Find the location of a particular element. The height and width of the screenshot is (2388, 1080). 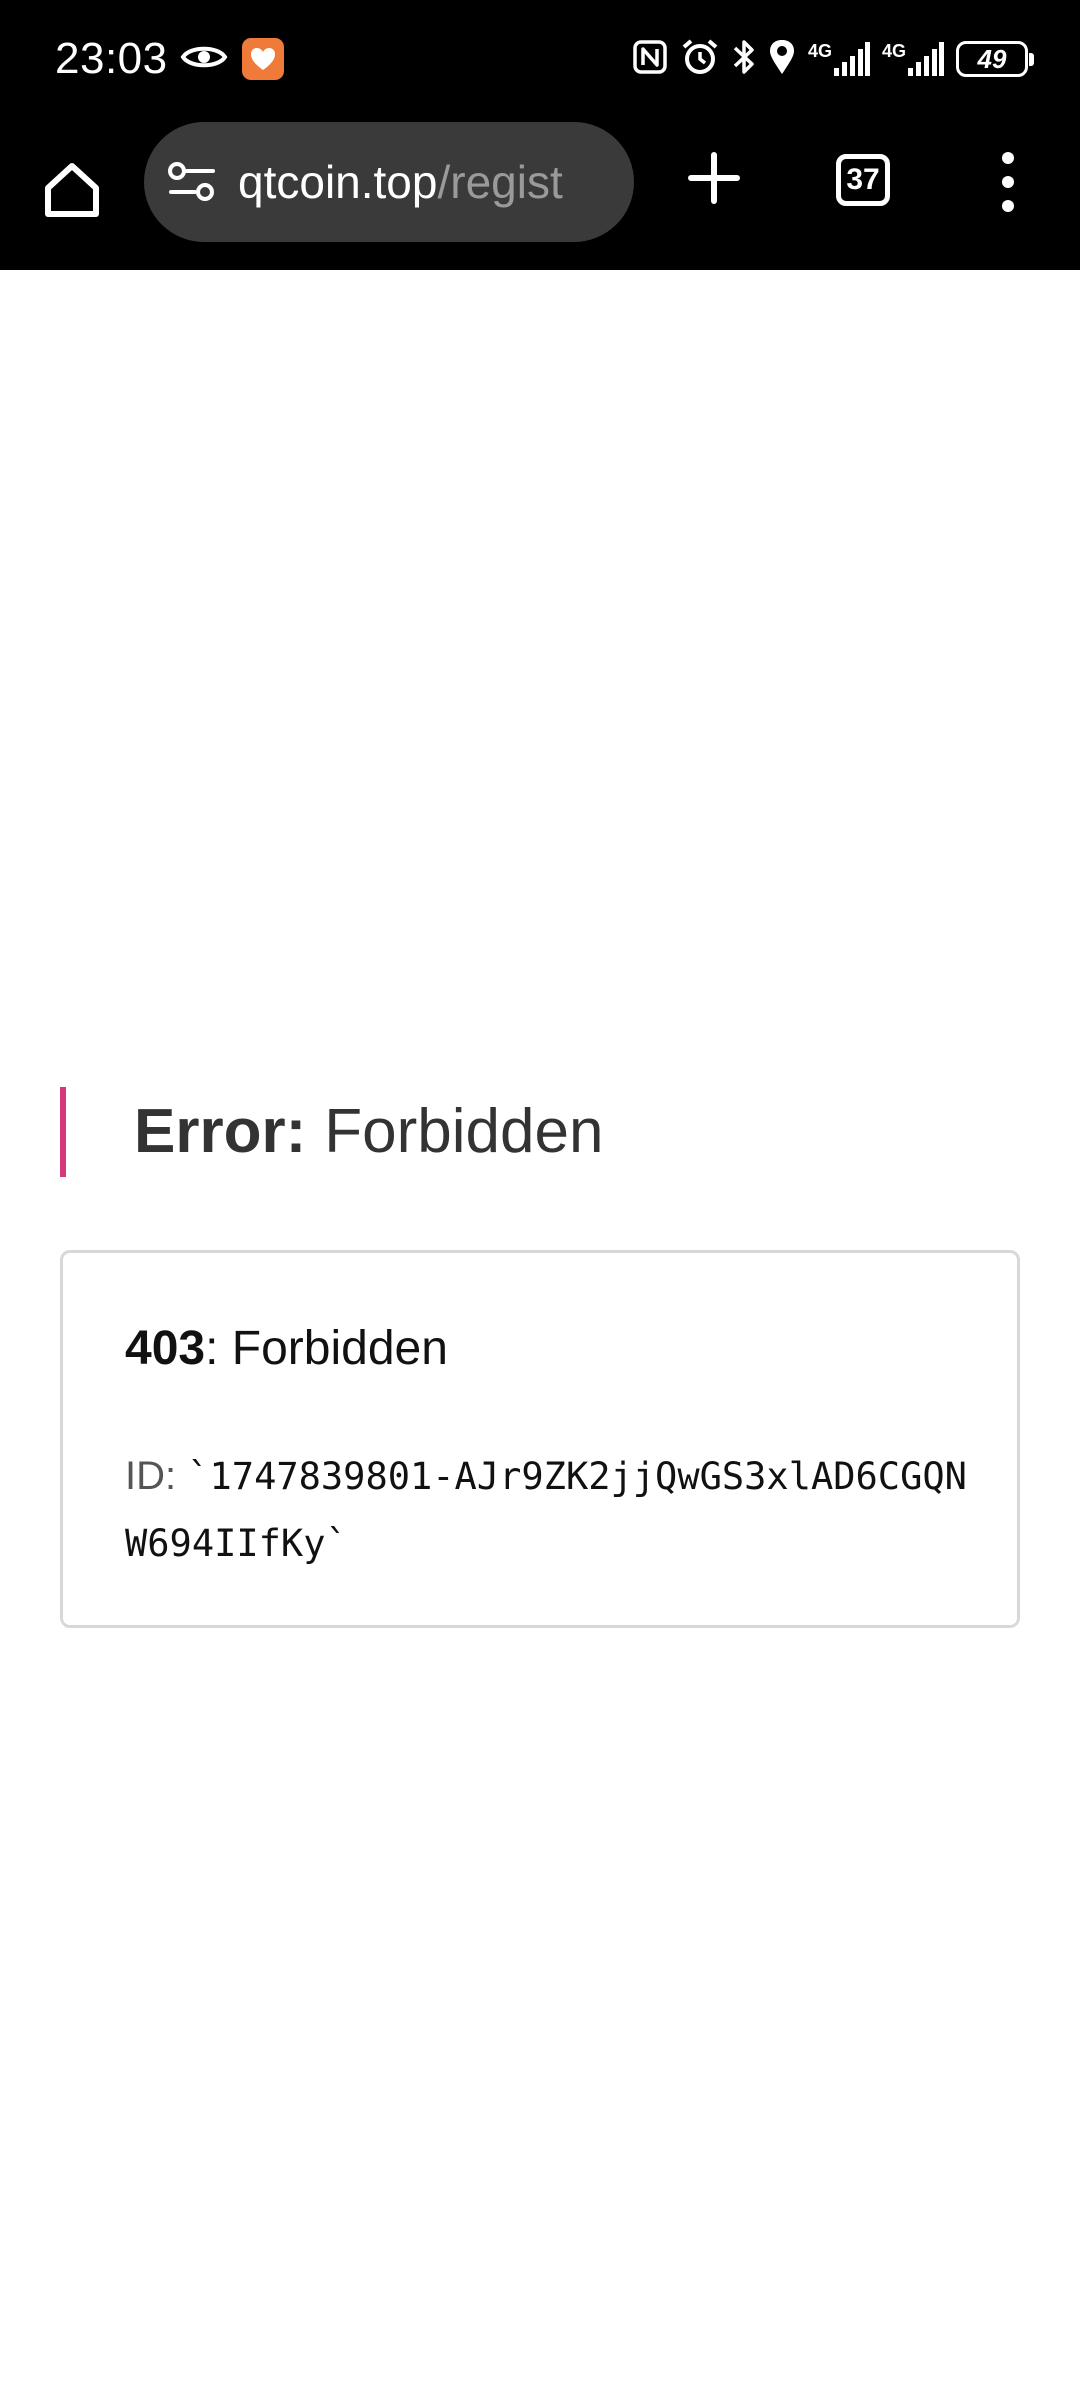

error-status-line: 403: Forbidden is located at coordinates (286, 1349).